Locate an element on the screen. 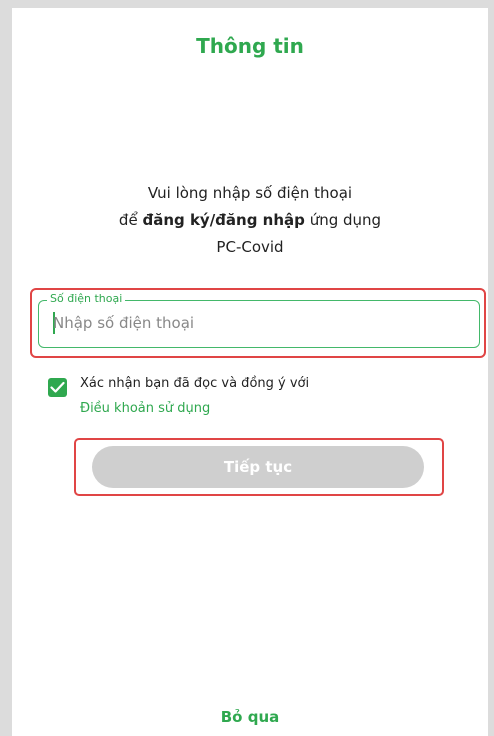 The image size is (494, 736). phone-field-label: Số điện thoại is located at coordinates (86, 299).